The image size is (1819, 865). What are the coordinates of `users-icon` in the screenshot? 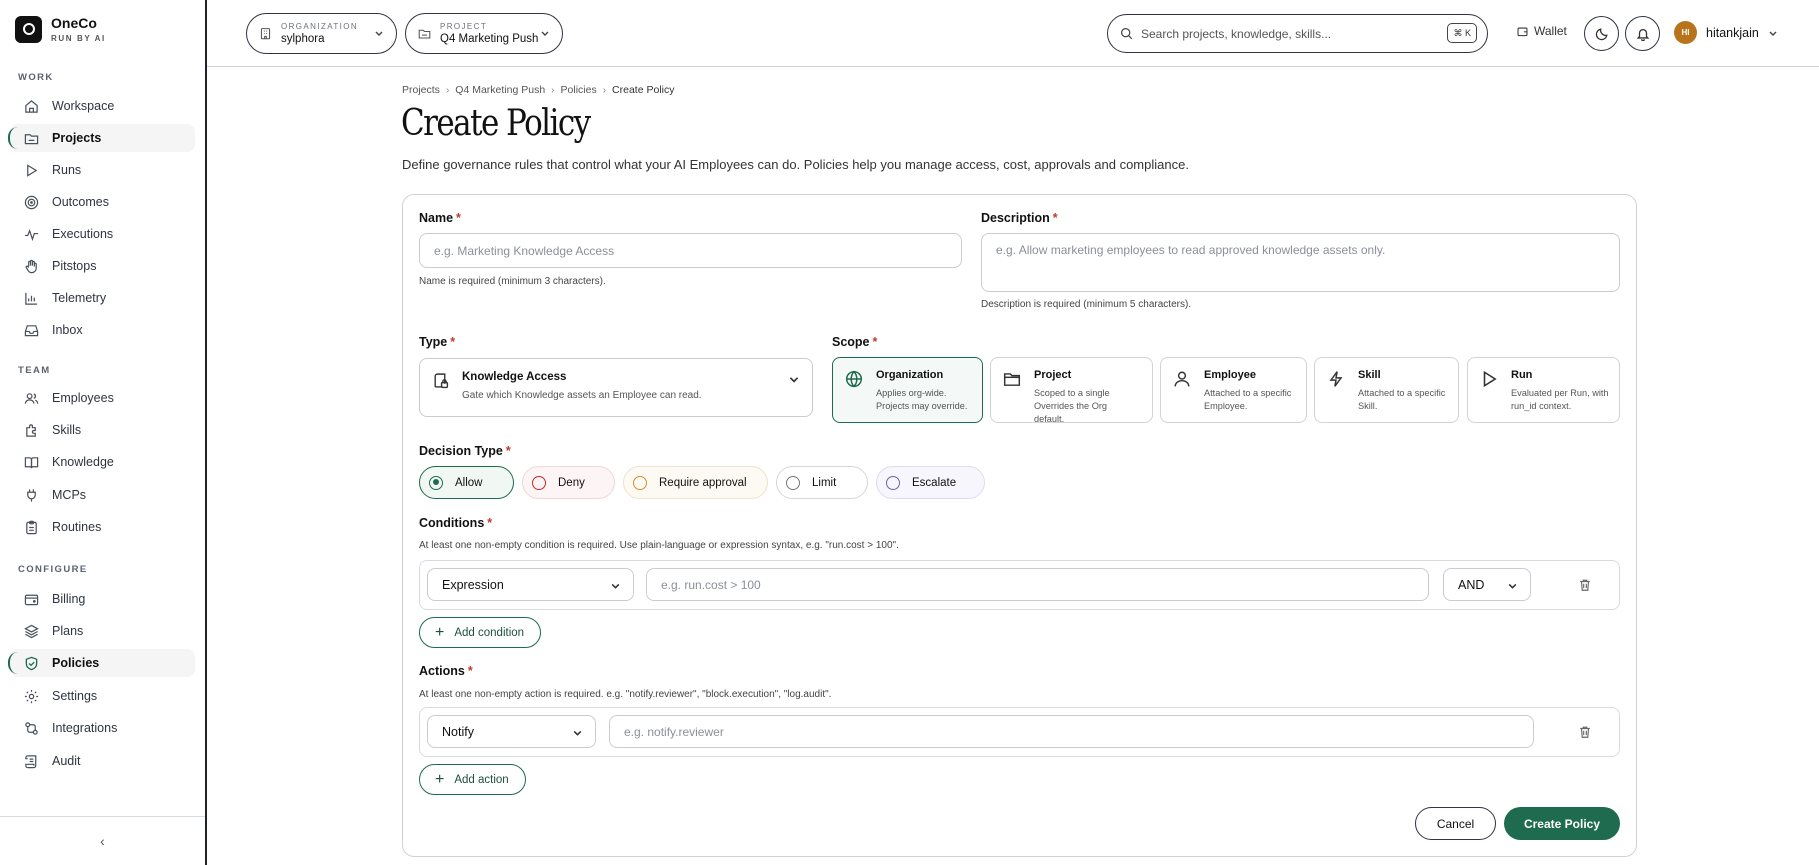 It's located at (31, 398).